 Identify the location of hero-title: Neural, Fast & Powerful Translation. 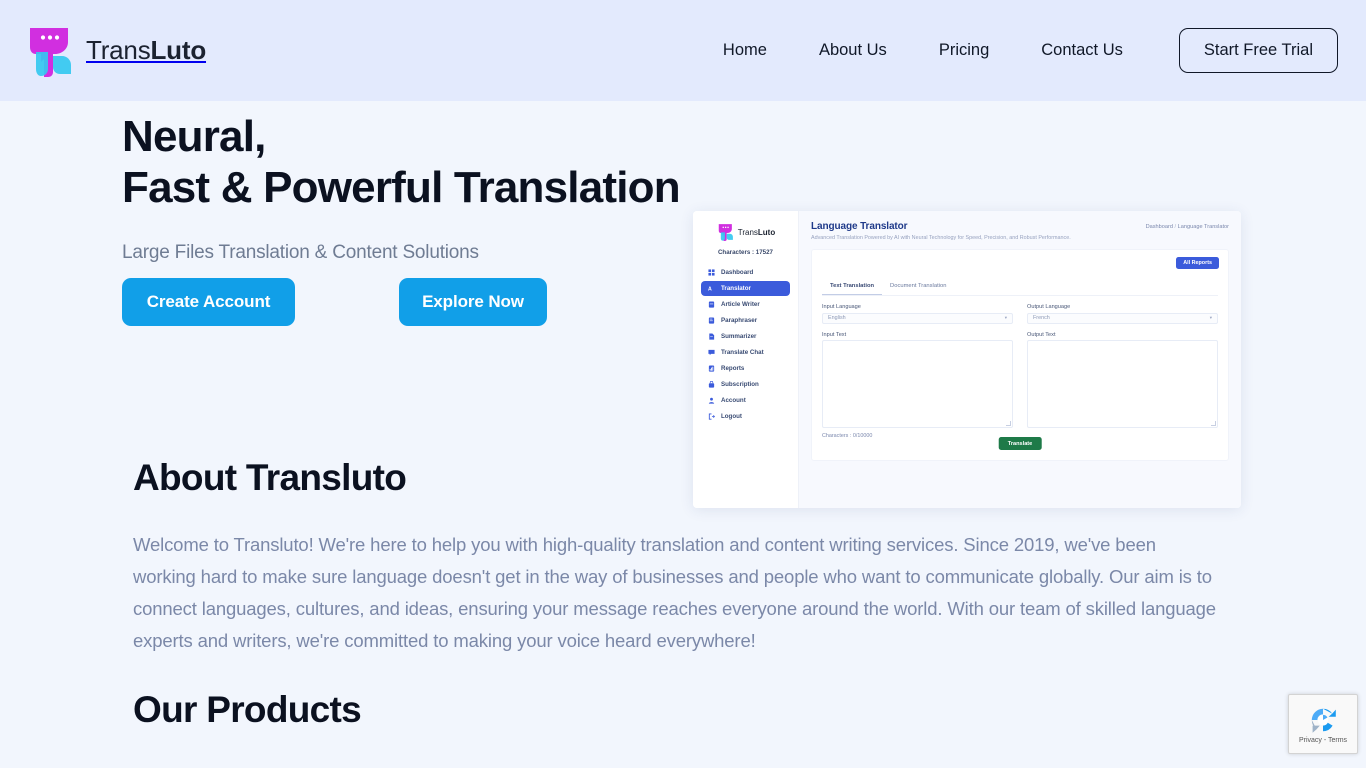
(401, 162).